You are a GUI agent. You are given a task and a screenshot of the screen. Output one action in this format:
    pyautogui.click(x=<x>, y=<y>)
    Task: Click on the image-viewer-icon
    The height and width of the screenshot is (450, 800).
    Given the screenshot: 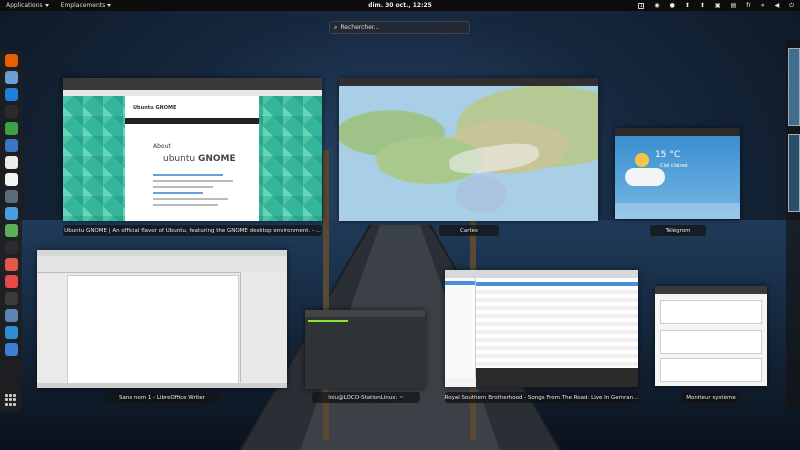 What is the action you would take?
    pyautogui.click(x=11, y=230)
    